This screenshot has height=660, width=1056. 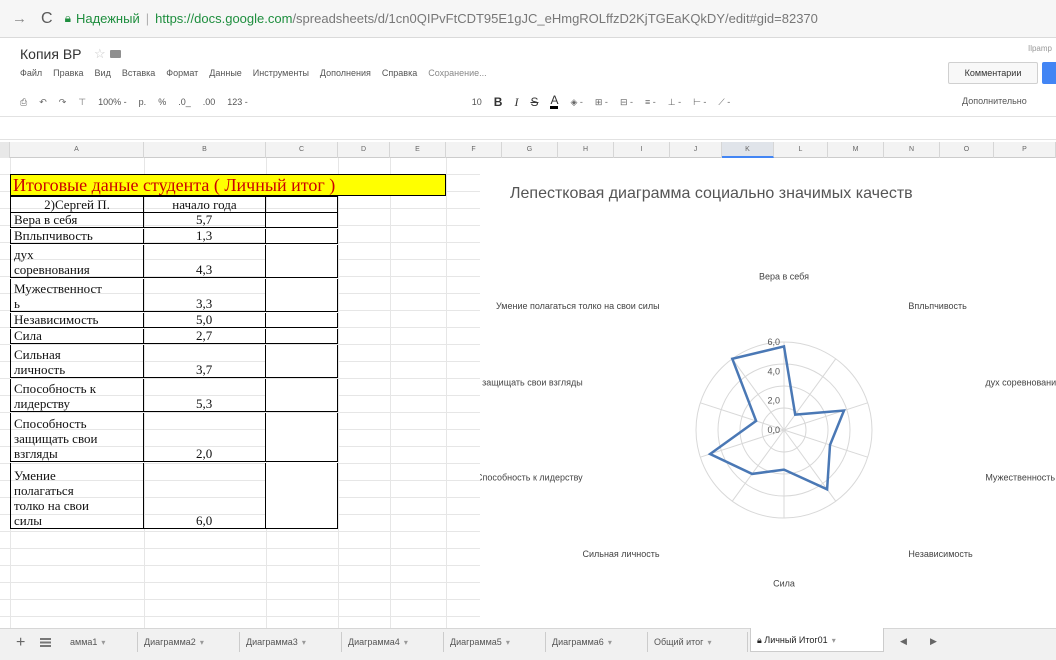 I want to click on italic-button: I, so click(x=516, y=102).